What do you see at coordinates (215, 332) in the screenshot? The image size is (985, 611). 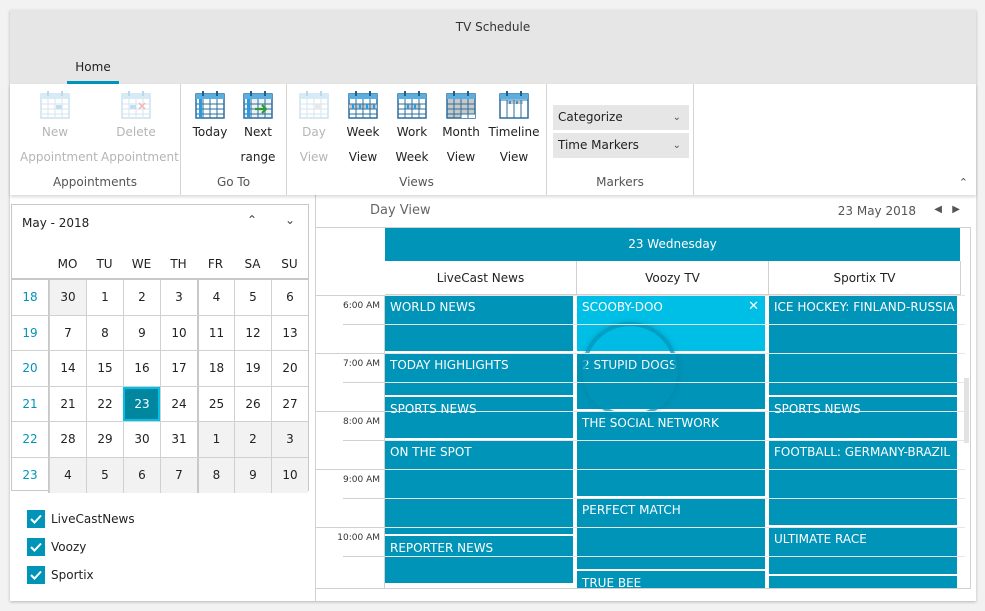 I see `calendar-day: 11` at bounding box center [215, 332].